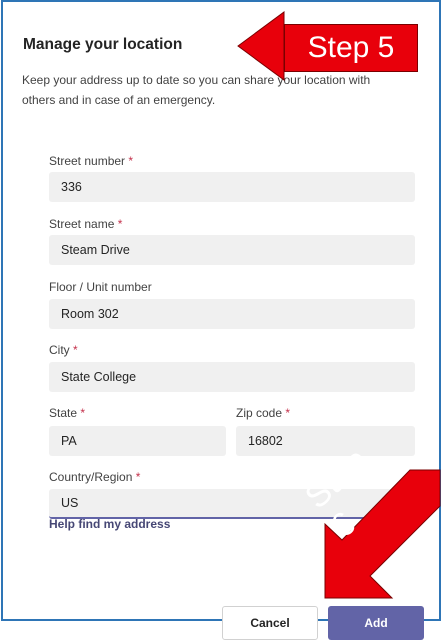 The height and width of the screenshot is (640, 446). I want to click on step5-arrow, so click(261, 46).